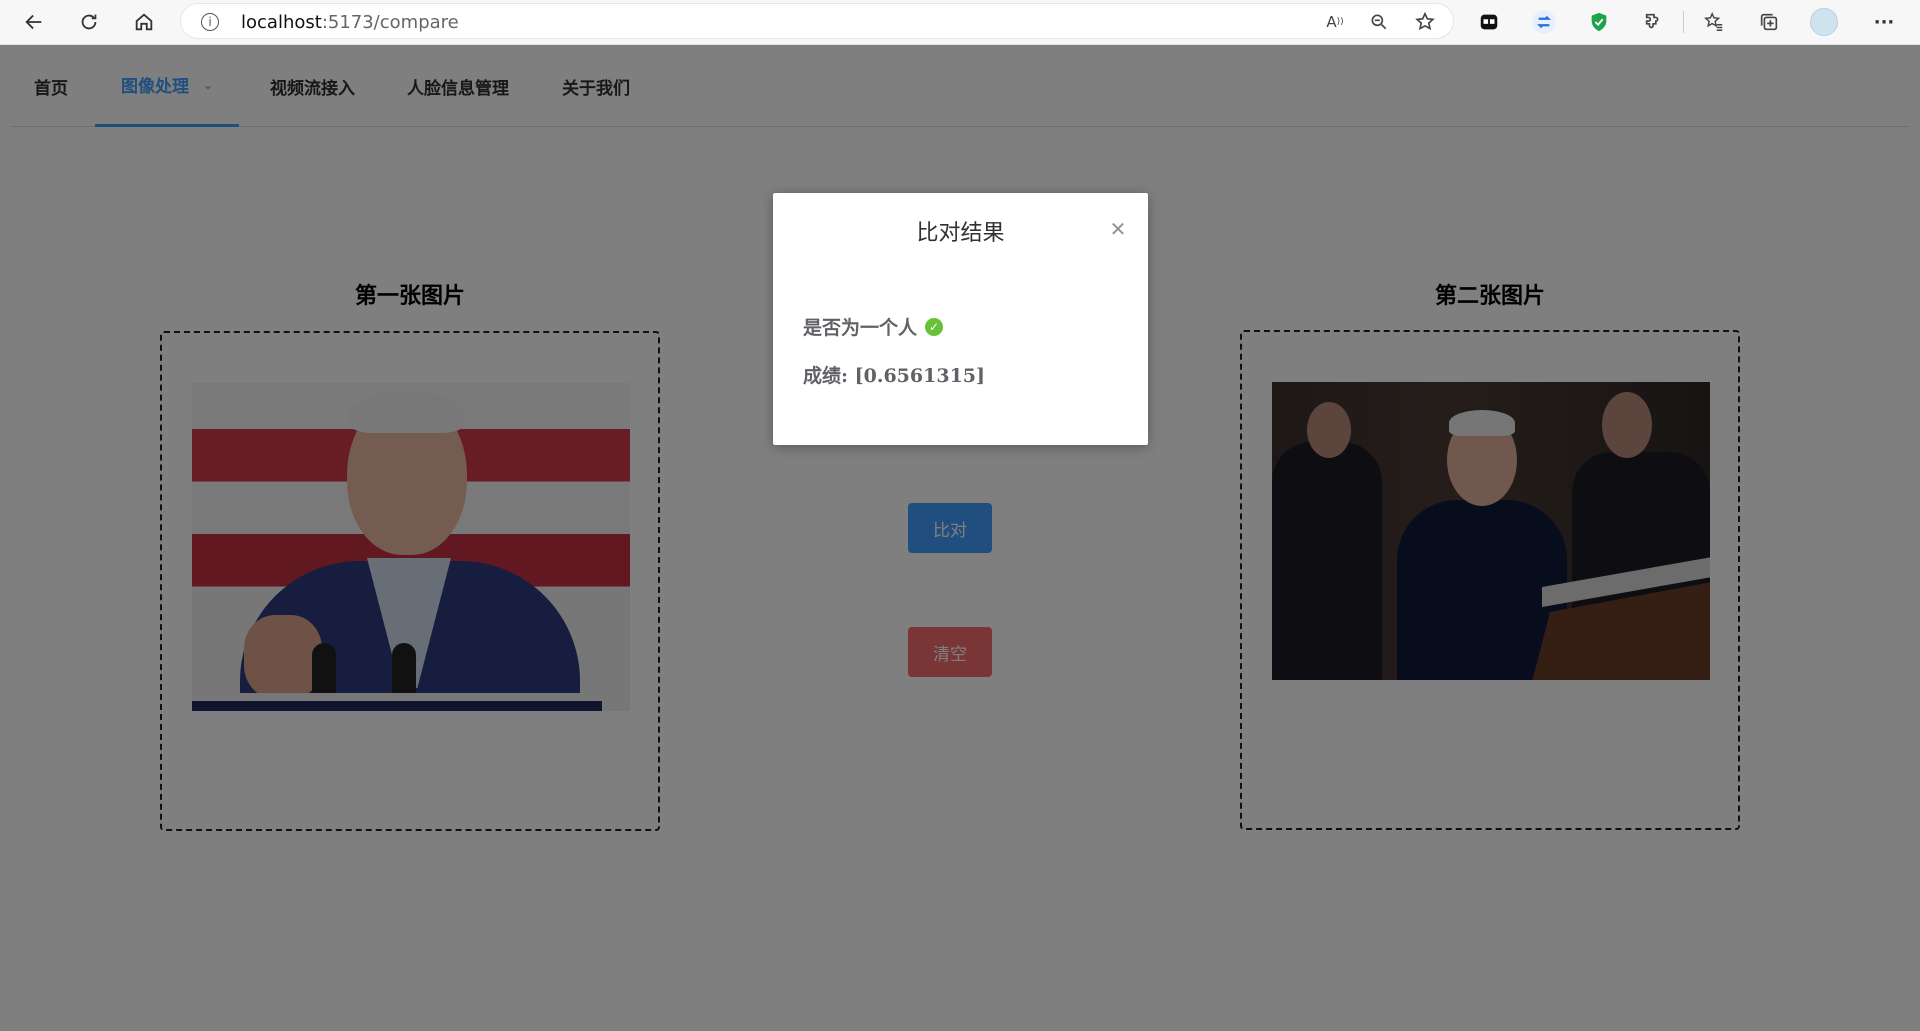 The image size is (1920, 1031). What do you see at coordinates (934, 326) in the screenshot?
I see `check-circle-icon: ✓` at bounding box center [934, 326].